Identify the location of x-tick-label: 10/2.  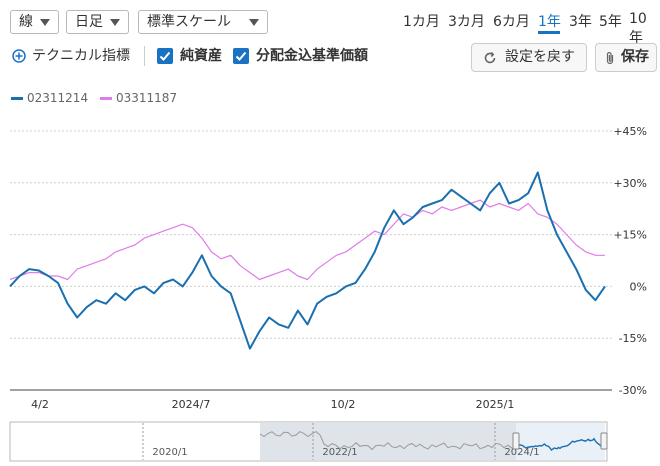
(343, 404).